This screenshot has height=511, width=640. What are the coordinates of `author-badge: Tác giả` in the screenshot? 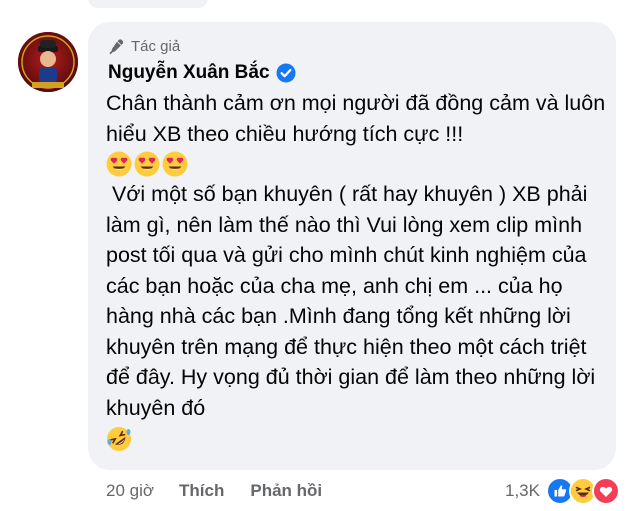 It's located at (144, 46).